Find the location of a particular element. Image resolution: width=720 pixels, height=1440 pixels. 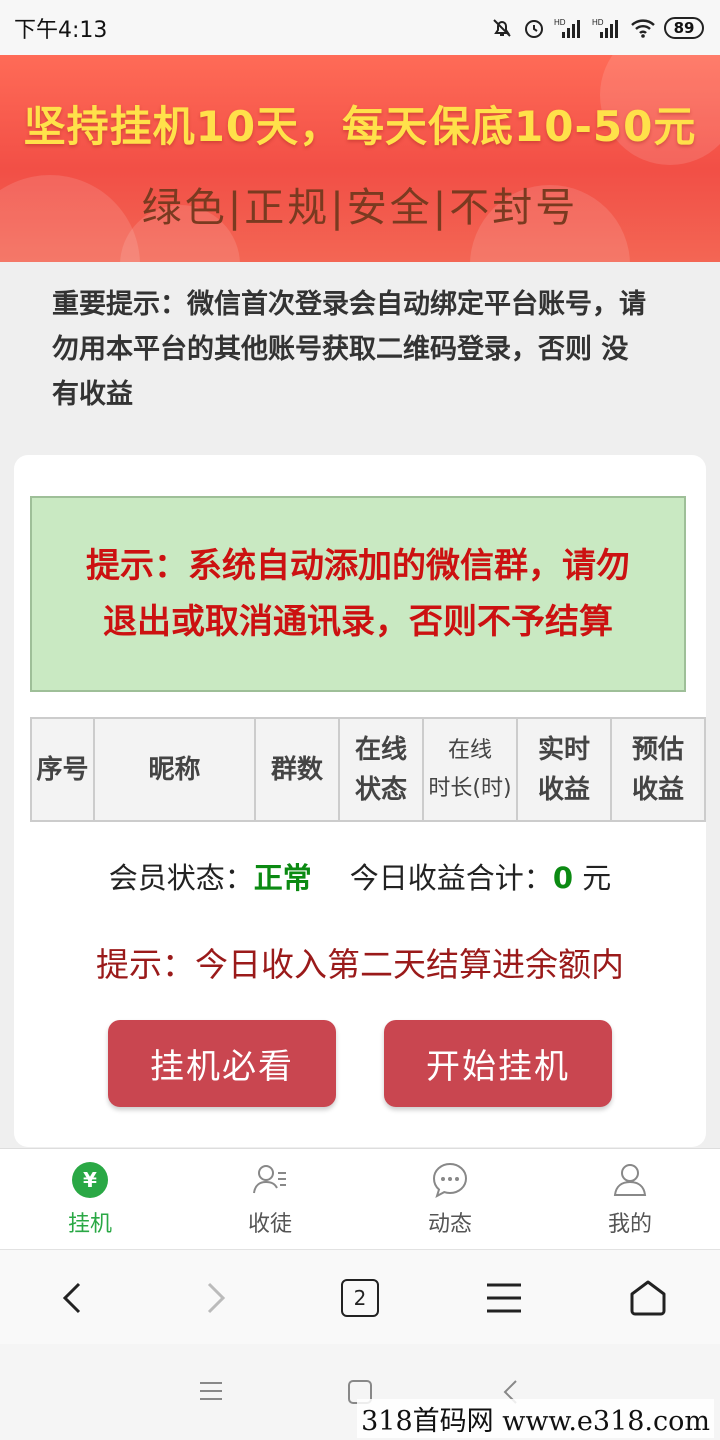

site-watermark: 318首码网 www.e318.com is located at coordinates (535, 1418).